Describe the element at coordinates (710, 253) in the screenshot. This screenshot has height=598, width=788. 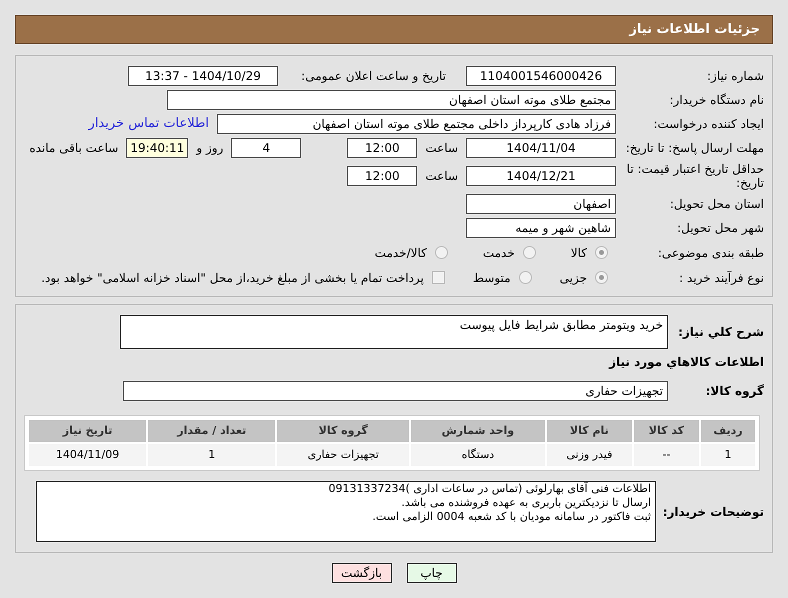
I see `field-label: طبقه بندی موضوعی:` at that location.